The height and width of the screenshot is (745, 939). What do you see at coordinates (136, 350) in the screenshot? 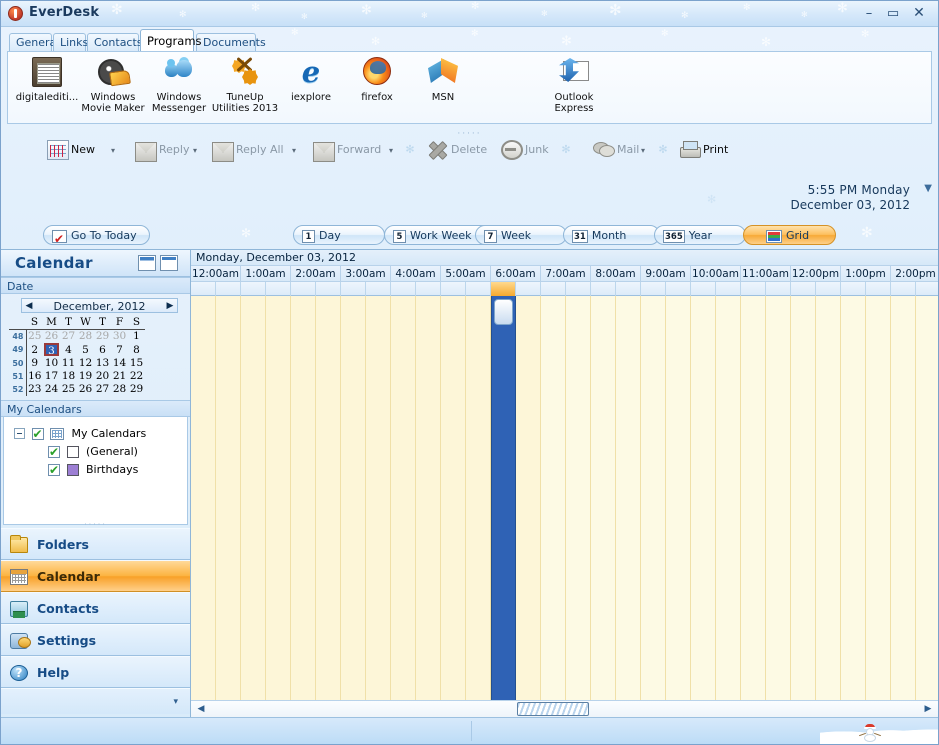
I see `calendar-day: 8` at bounding box center [136, 350].